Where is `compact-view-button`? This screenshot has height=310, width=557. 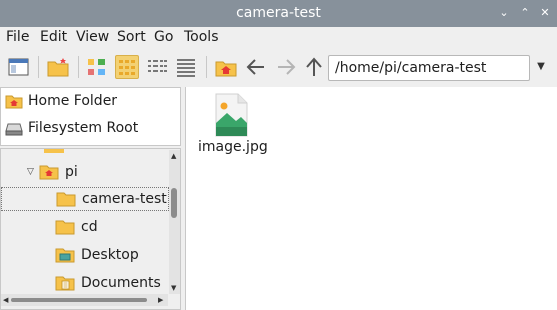 compact-view-button is located at coordinates (157, 67).